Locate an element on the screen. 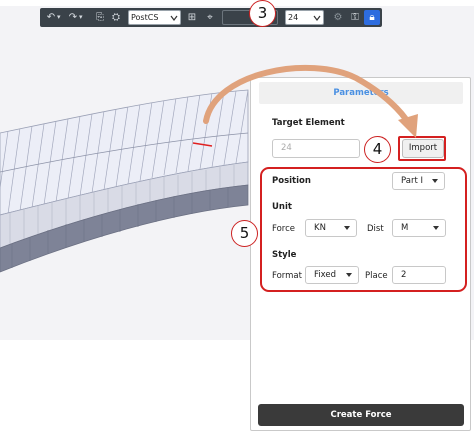 This screenshot has width=474, height=433. callout-5: 5 is located at coordinates (244, 233).